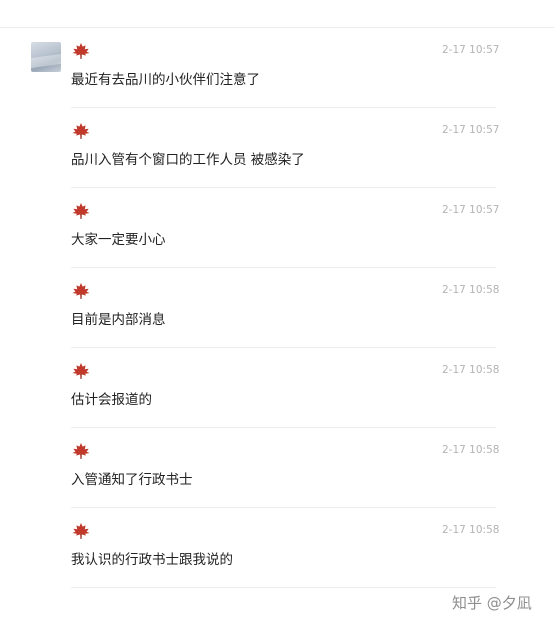 The image size is (554, 626). I want to click on chat-message: 2-17 10:58 目前是内部消息, so click(277, 308).